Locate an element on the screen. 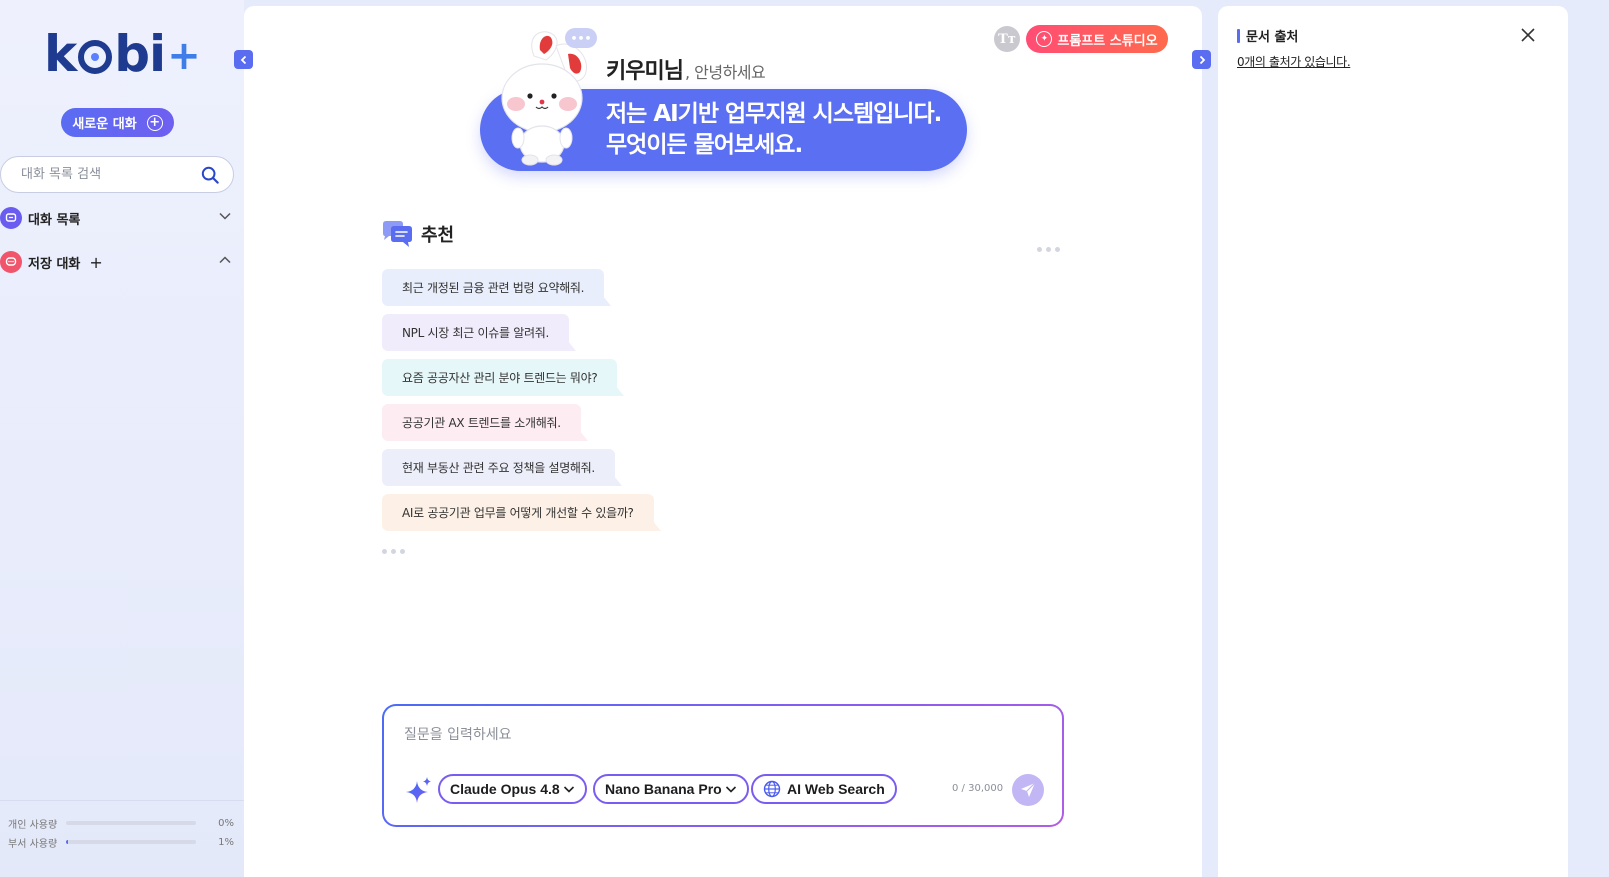 This screenshot has width=1609, height=877. chat-bubbles-icon is located at coordinates (397, 234).